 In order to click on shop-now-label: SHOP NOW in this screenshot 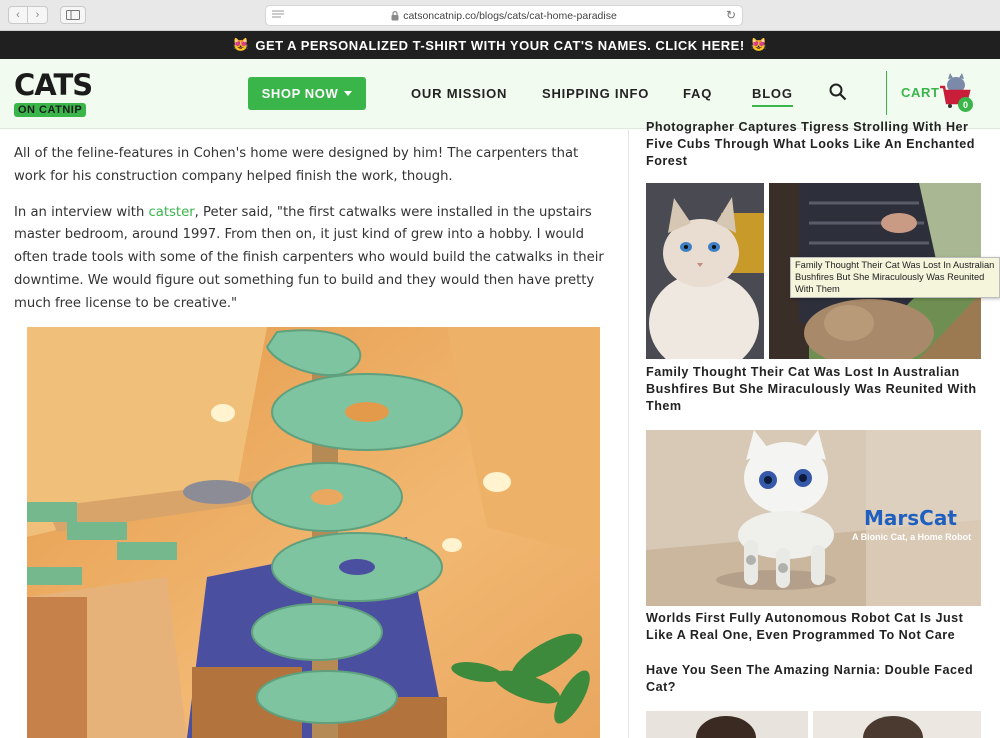, I will do `click(300, 93)`.